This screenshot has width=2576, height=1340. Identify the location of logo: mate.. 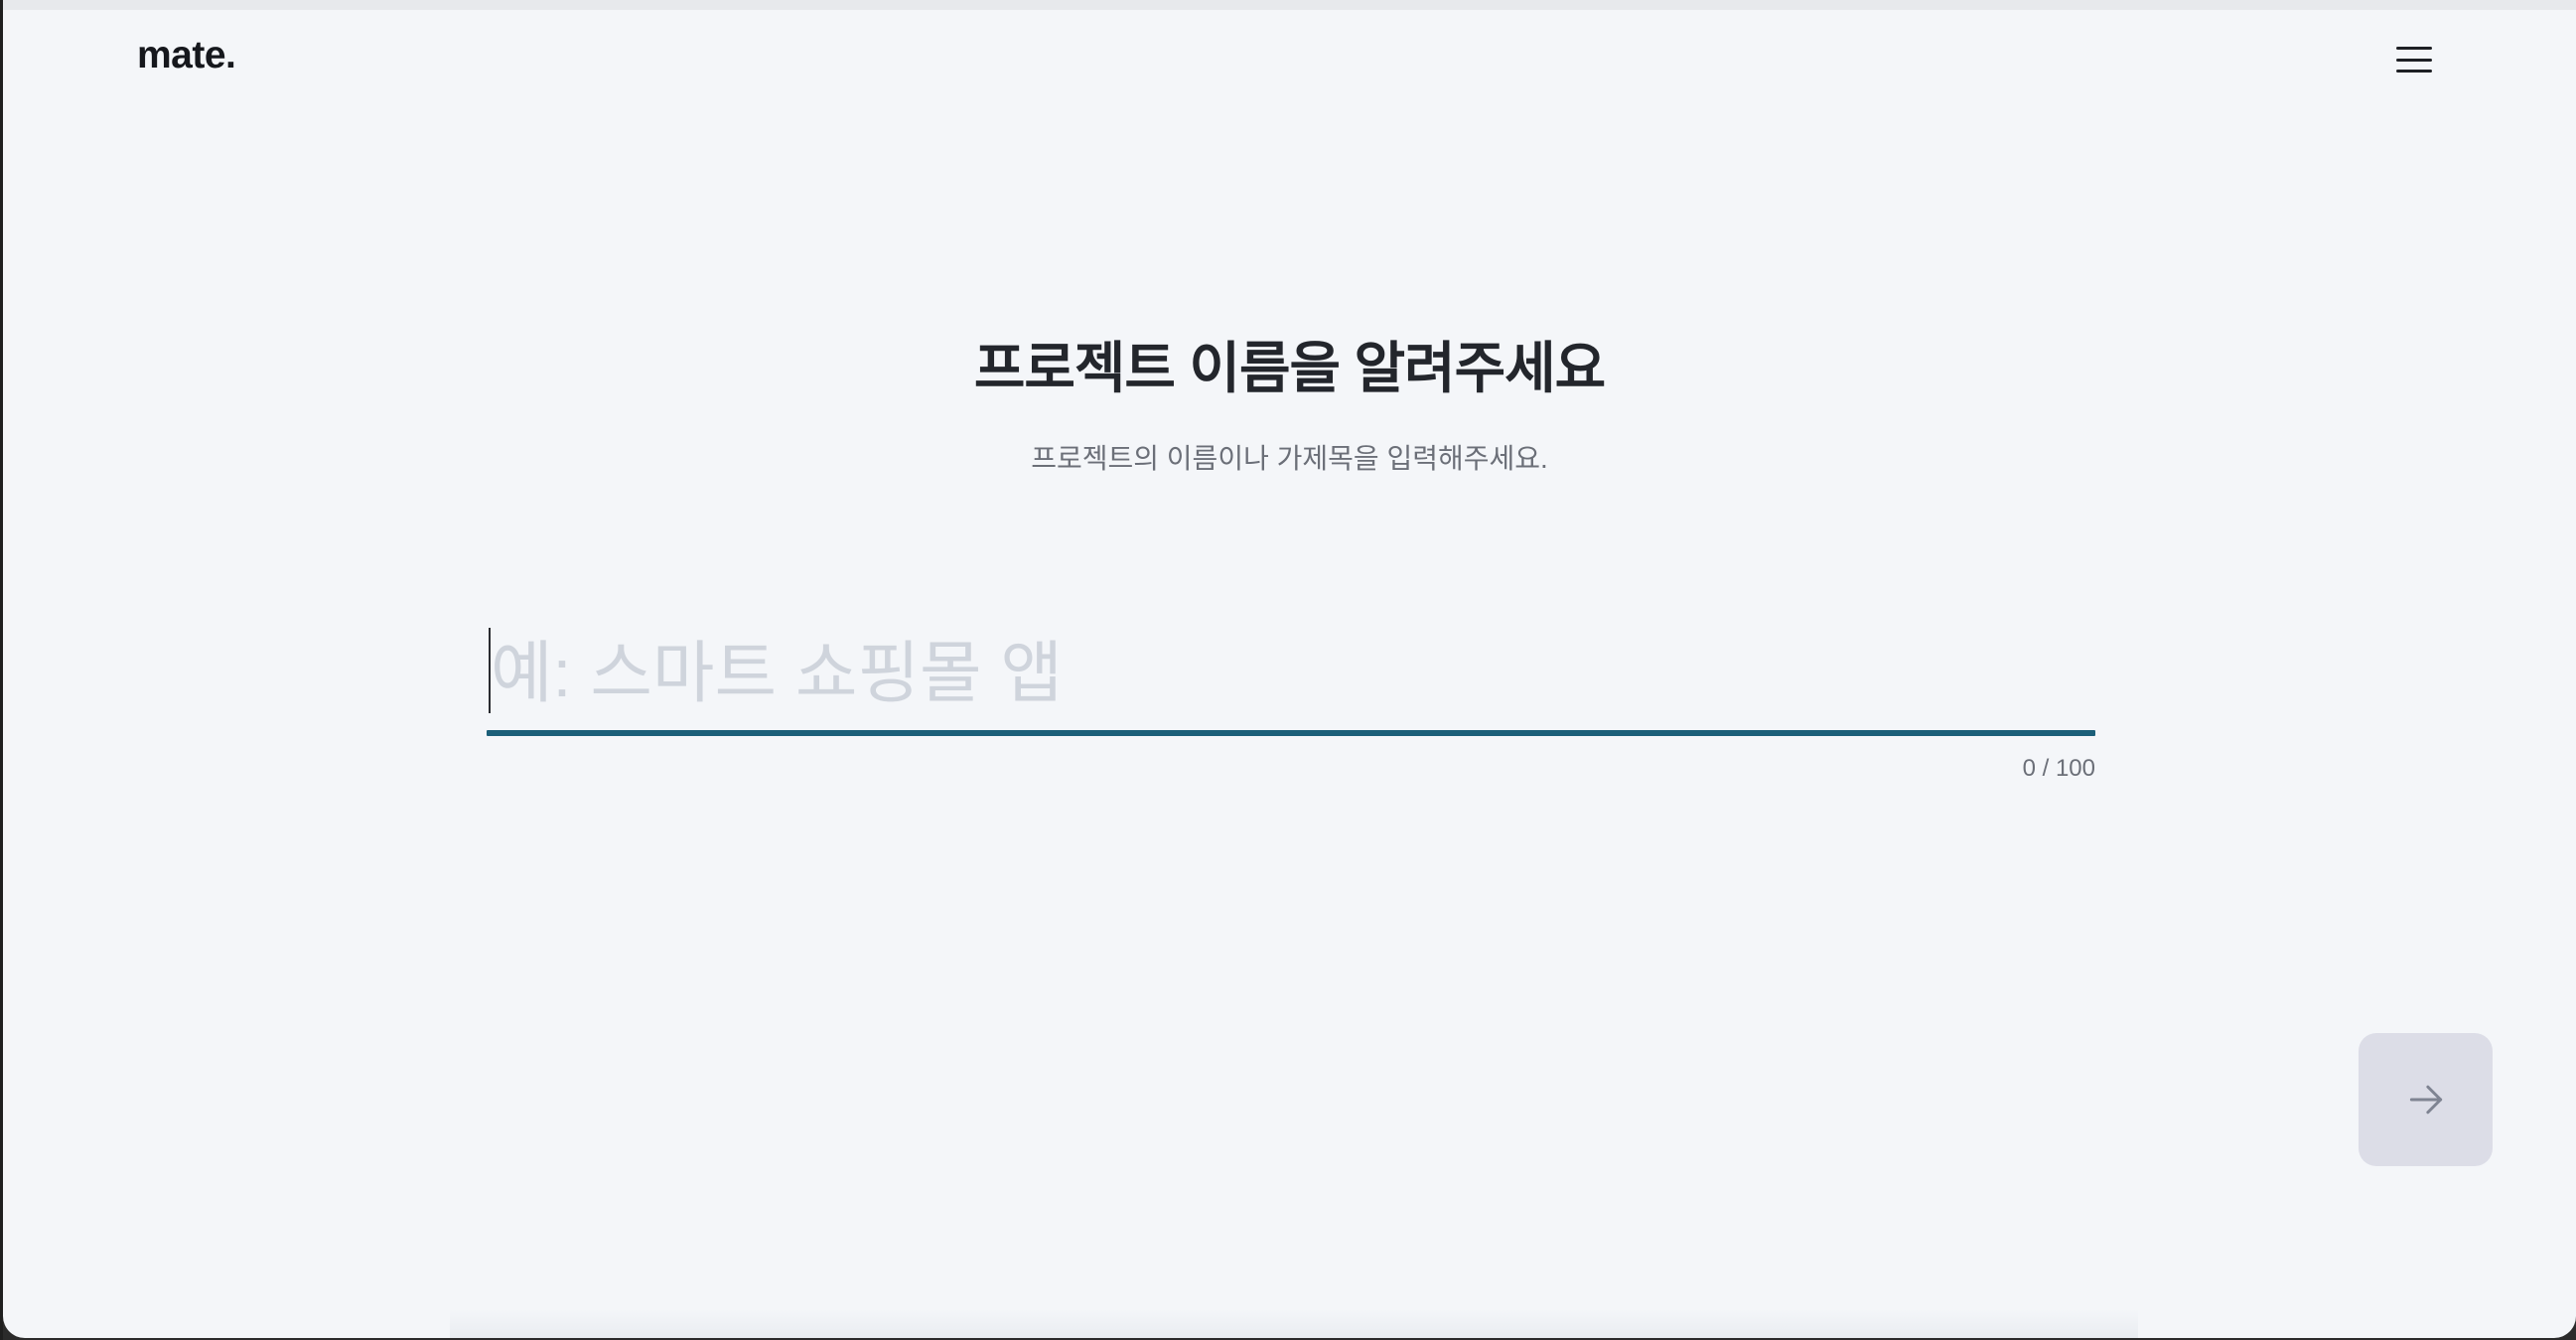
(187, 55).